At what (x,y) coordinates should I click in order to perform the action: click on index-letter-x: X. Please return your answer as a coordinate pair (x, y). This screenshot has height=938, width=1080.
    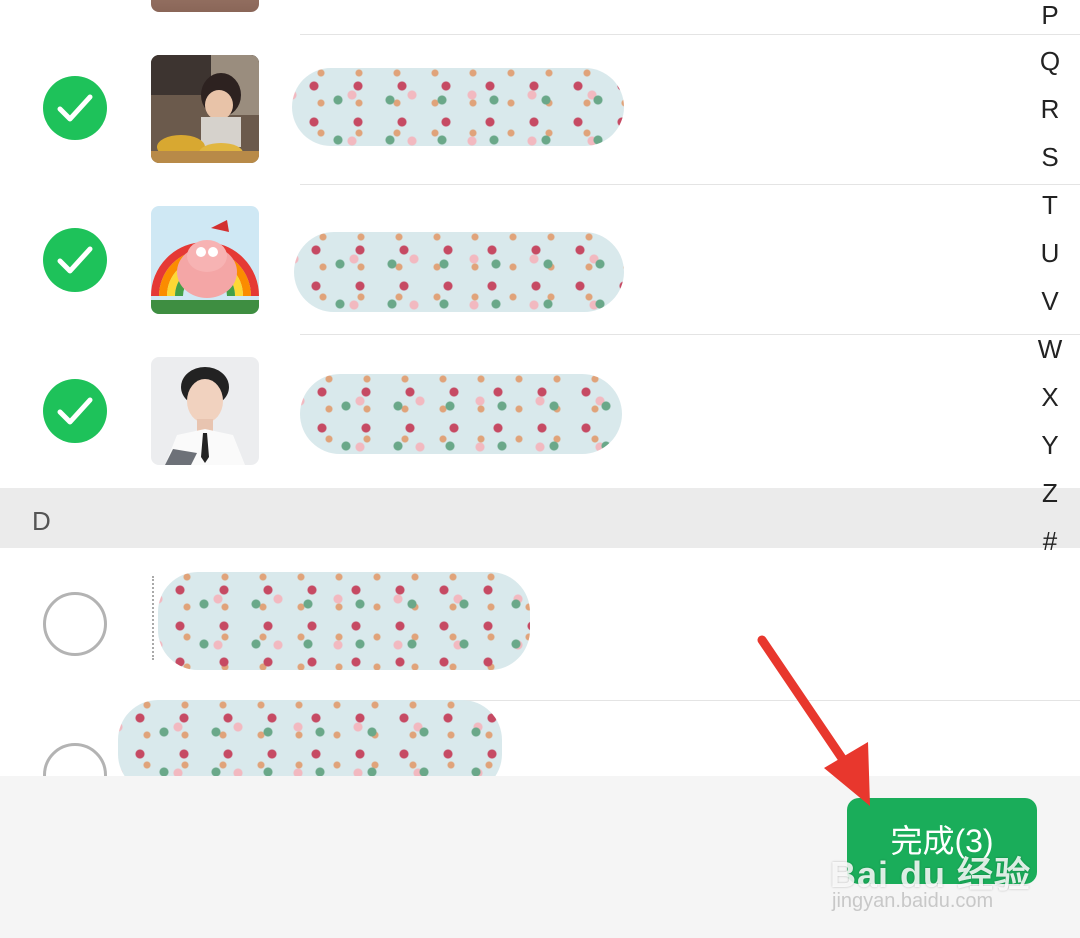
    Looking at the image, I should click on (1050, 397).